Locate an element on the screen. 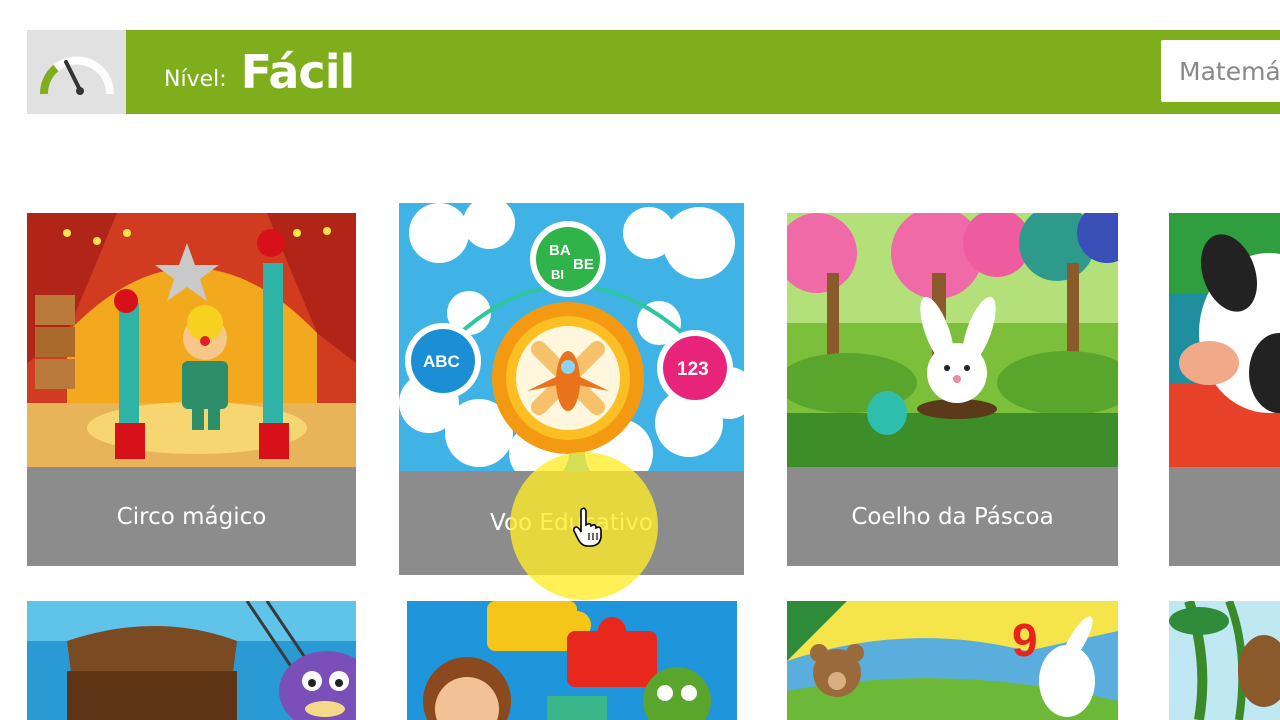 This screenshot has width=1280, height=720. game-title is located at coordinates (1224, 516).